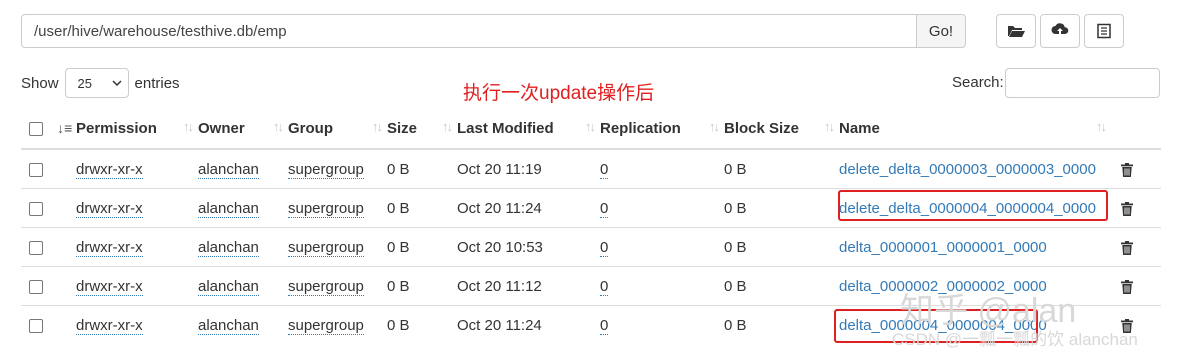 The image size is (1185, 354). Describe the element at coordinates (967, 208) in the screenshot. I see `file-name-link: delete_delta_0000004_0000004_0000` at that location.